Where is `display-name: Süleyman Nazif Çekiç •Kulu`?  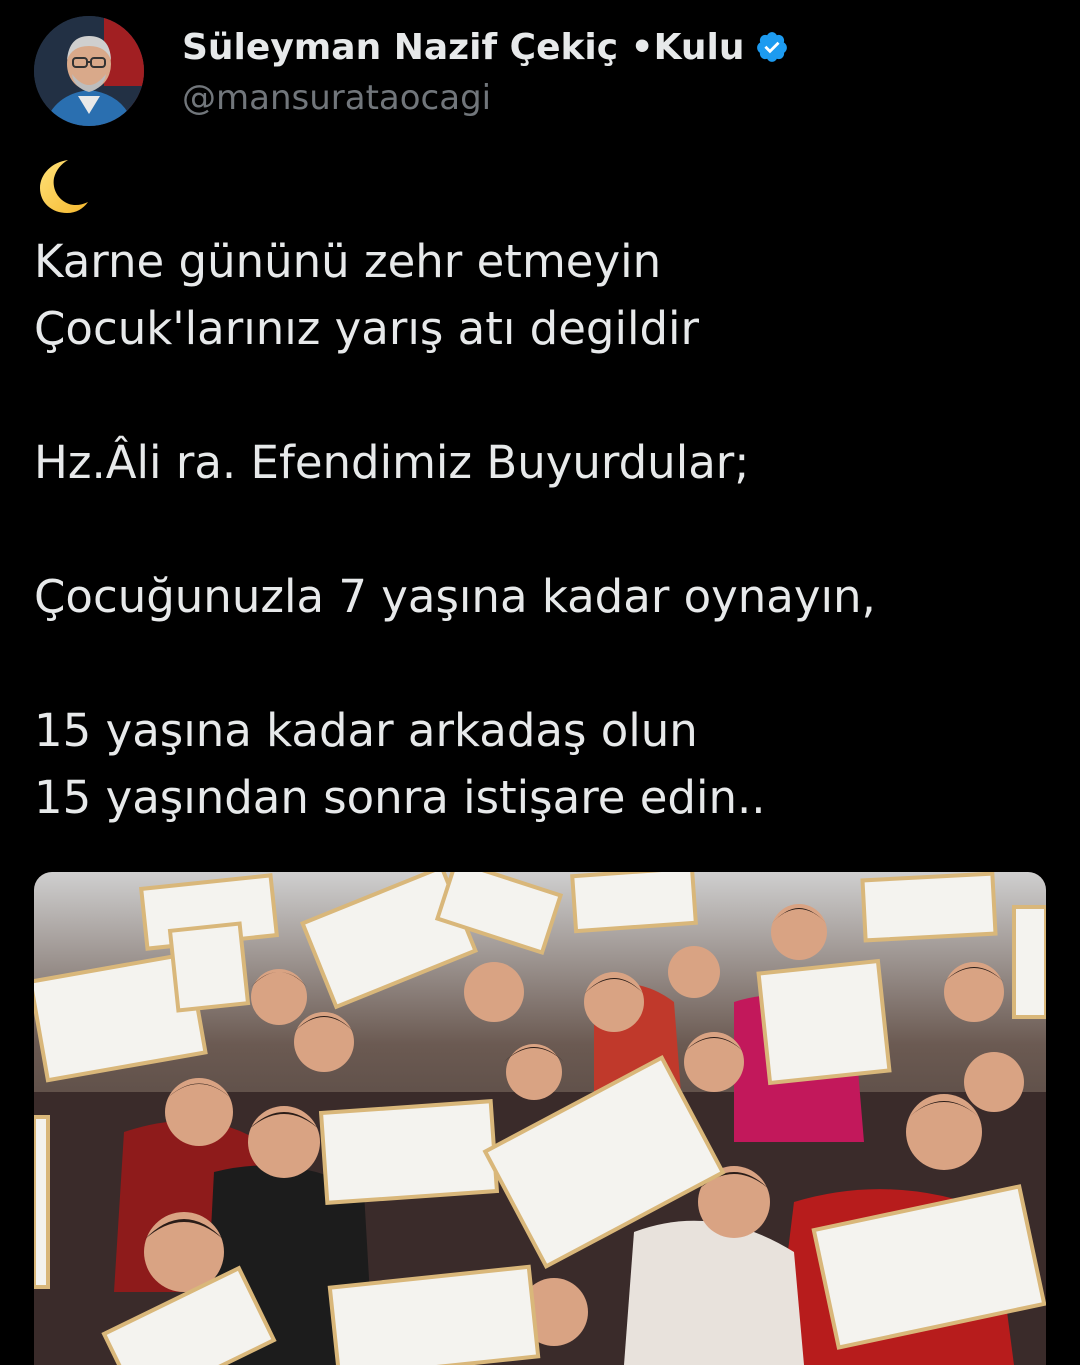
display-name: Süleyman Nazif Çekiç •Kulu is located at coordinates (463, 47).